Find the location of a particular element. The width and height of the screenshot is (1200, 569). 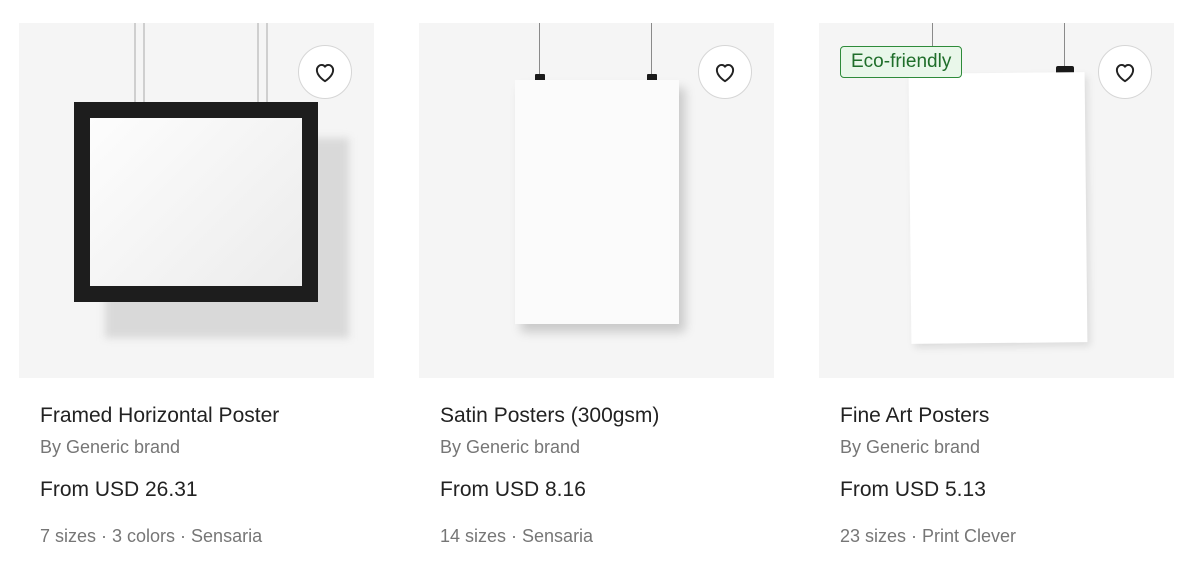

product-price: From USD 5.13 is located at coordinates (913, 489).